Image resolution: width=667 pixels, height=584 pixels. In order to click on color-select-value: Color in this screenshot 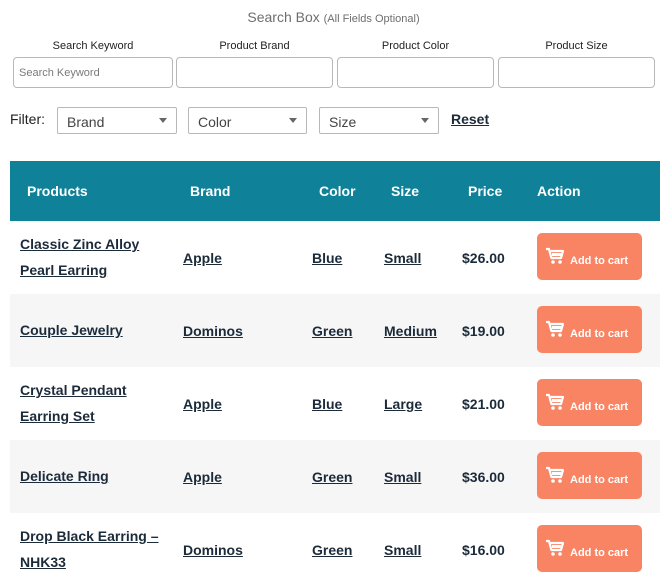, I will do `click(215, 122)`.